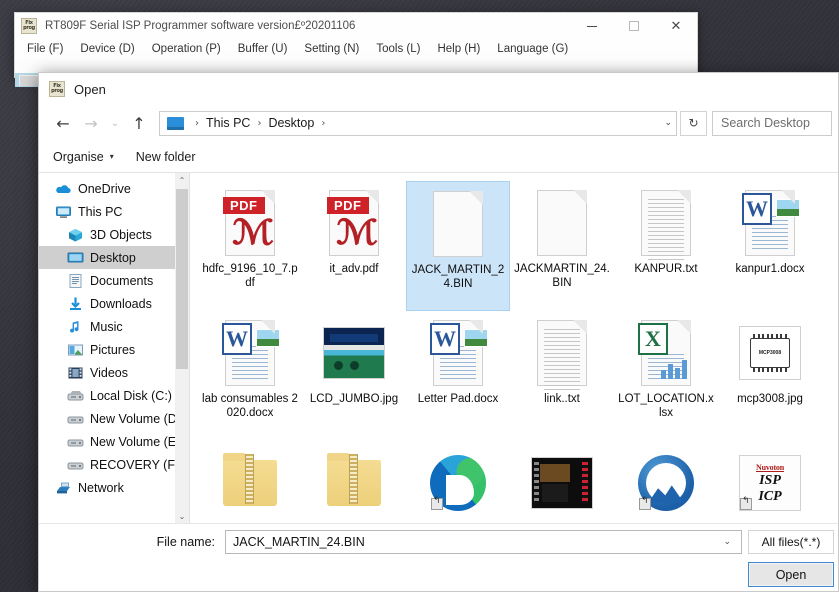 This screenshot has height=592, width=839. What do you see at coordinates (562, 246) in the screenshot?
I see `file-item: JACKMARTIN_24.BIN` at bounding box center [562, 246].